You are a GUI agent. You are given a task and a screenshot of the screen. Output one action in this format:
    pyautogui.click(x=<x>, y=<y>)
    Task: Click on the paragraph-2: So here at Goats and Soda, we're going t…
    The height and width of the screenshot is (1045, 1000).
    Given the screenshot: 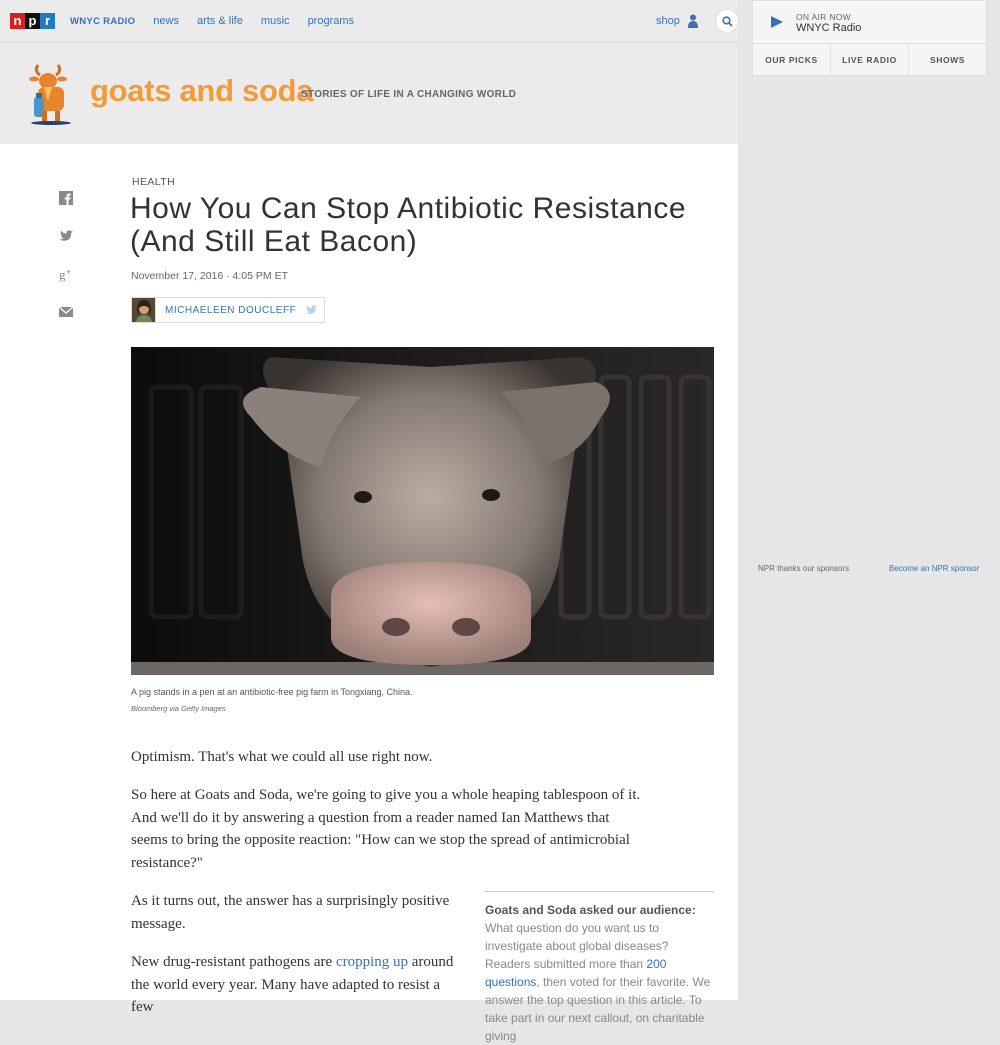 What is the action you would take?
    pyautogui.click(x=386, y=829)
    